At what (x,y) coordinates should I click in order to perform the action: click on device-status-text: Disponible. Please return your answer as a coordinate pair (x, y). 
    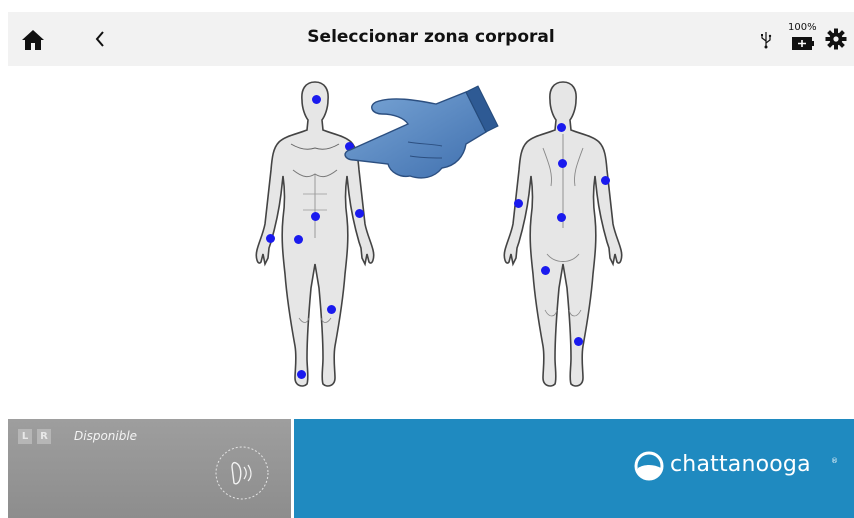
    Looking at the image, I should click on (106, 436).